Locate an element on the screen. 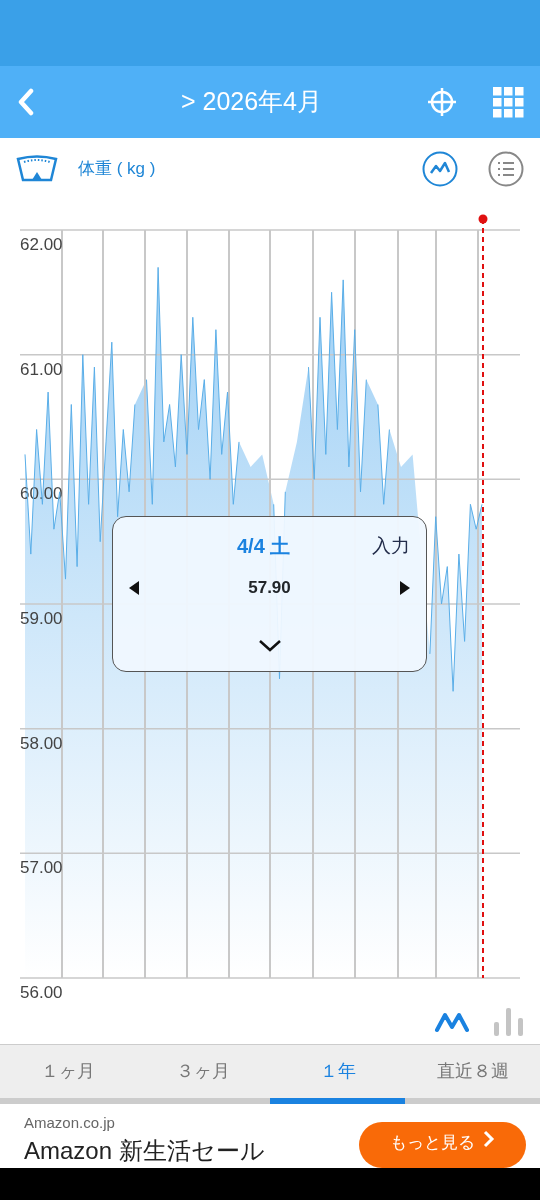  period-tab: 直近８週 is located at coordinates (472, 1074).